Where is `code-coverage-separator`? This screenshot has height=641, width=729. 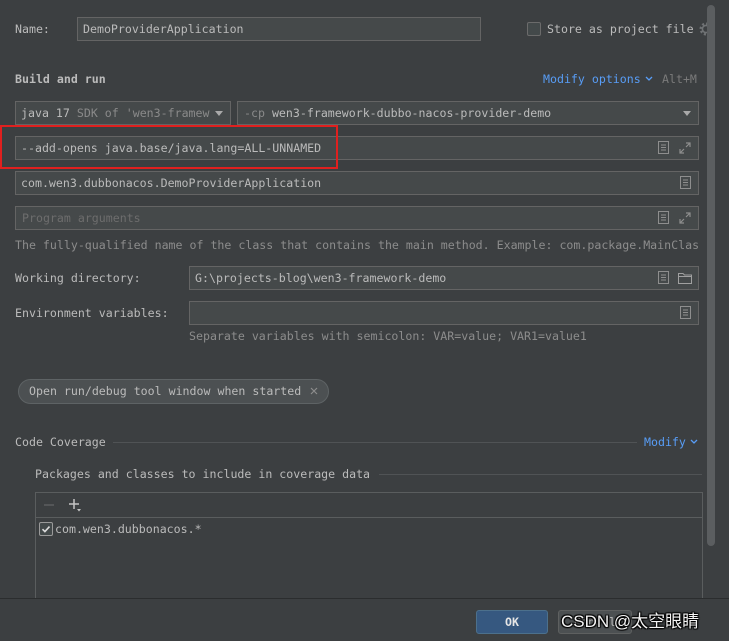
code-coverage-separator is located at coordinates (375, 442).